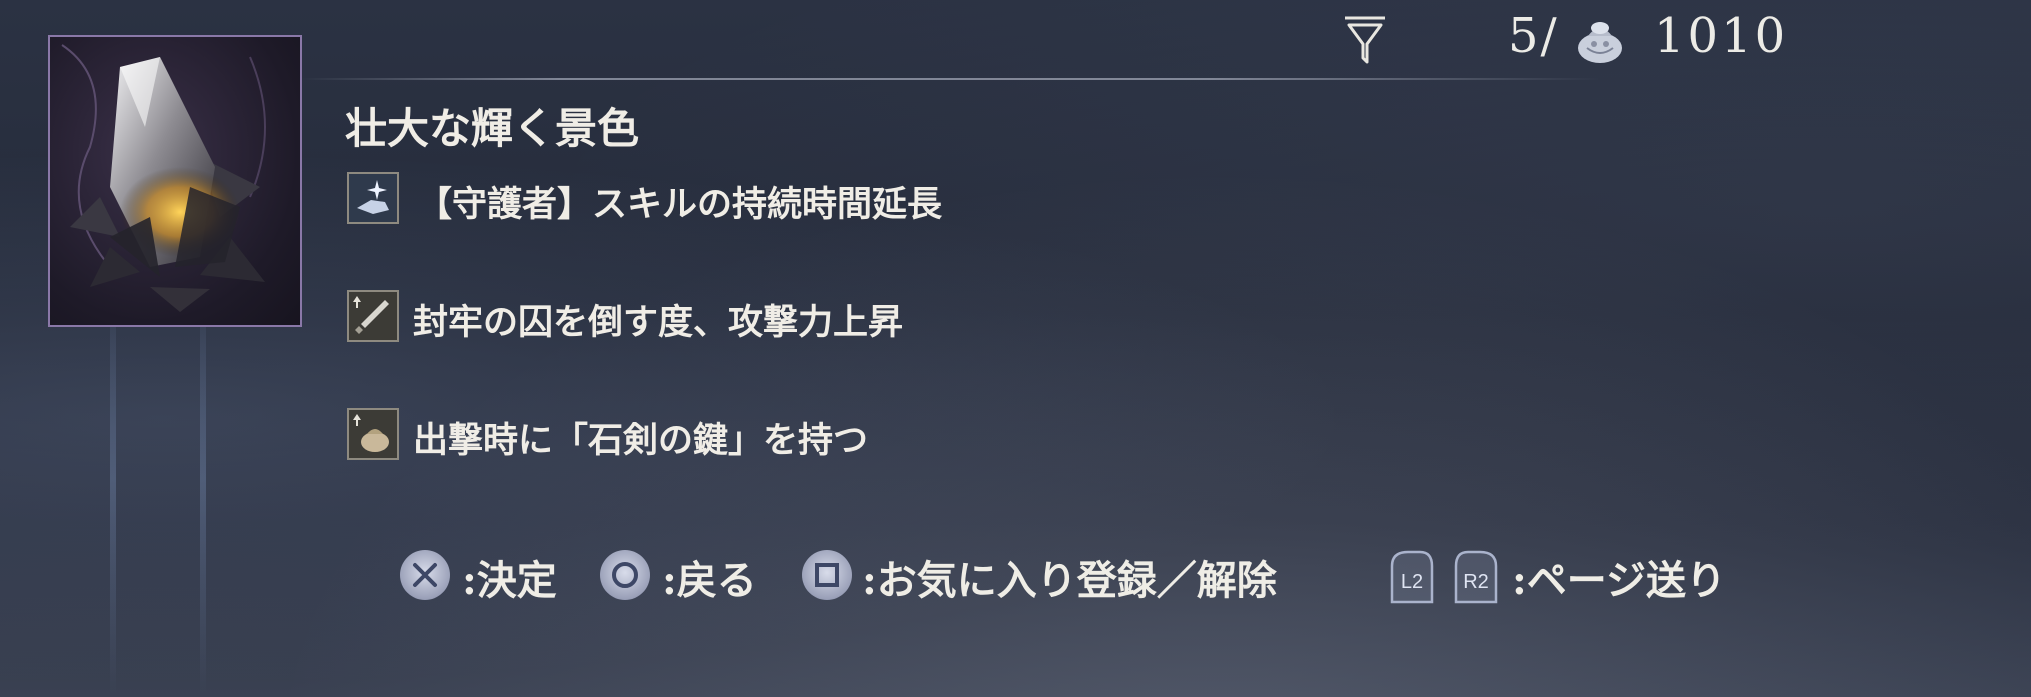 This screenshot has width=2031, height=697. I want to click on r2-button-icon: R2, so click(1476, 576).